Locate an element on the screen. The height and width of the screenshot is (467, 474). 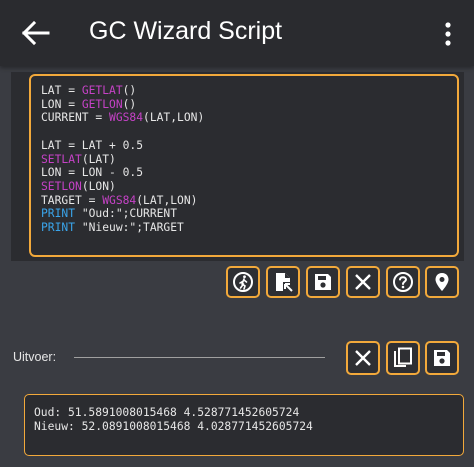
code-text-token: LAT = is located at coordinates (61, 90).